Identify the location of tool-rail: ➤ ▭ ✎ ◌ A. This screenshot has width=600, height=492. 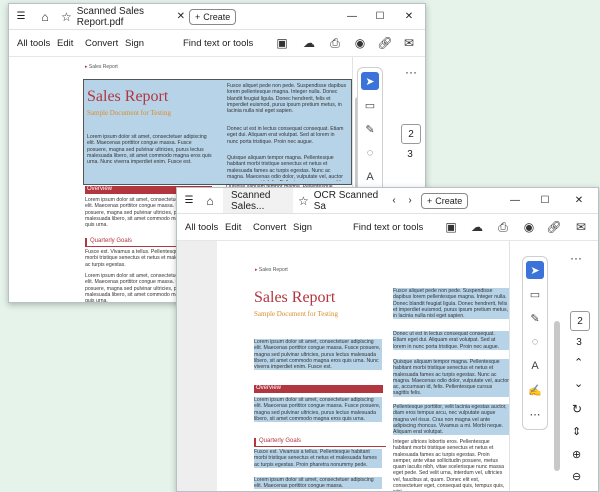
(370, 130).